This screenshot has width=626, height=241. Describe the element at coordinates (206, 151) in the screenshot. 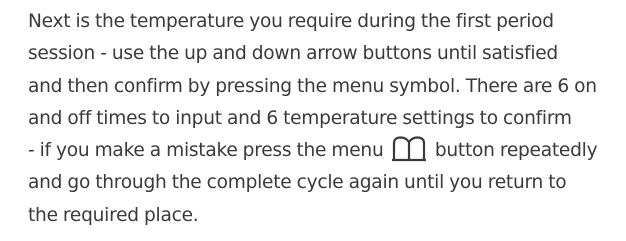

I see `paragraph-line-start: - if you make a mistake press the menu` at that location.